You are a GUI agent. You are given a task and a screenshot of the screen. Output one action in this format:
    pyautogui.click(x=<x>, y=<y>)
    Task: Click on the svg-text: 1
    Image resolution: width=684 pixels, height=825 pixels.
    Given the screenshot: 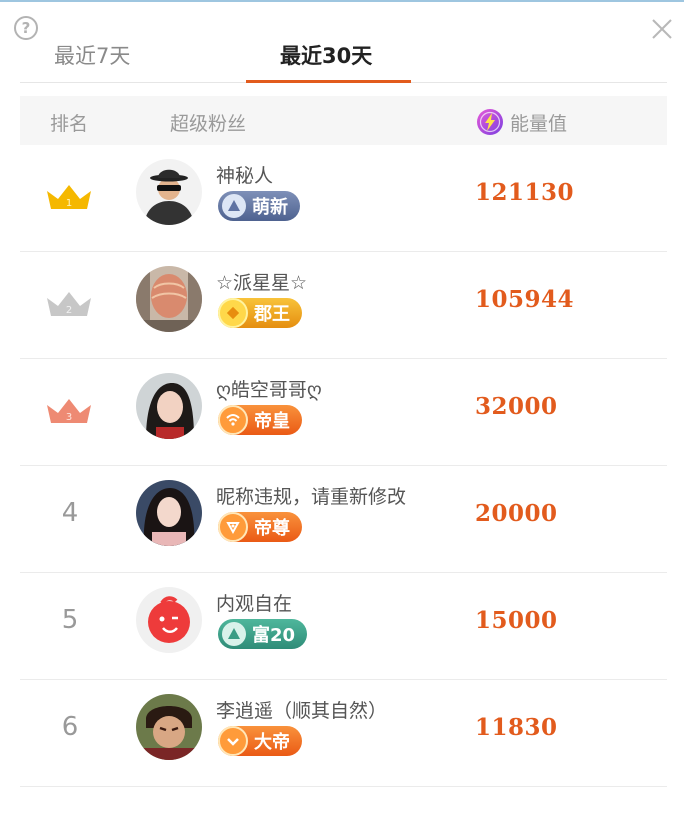 What is the action you would take?
    pyautogui.click(x=69, y=203)
    